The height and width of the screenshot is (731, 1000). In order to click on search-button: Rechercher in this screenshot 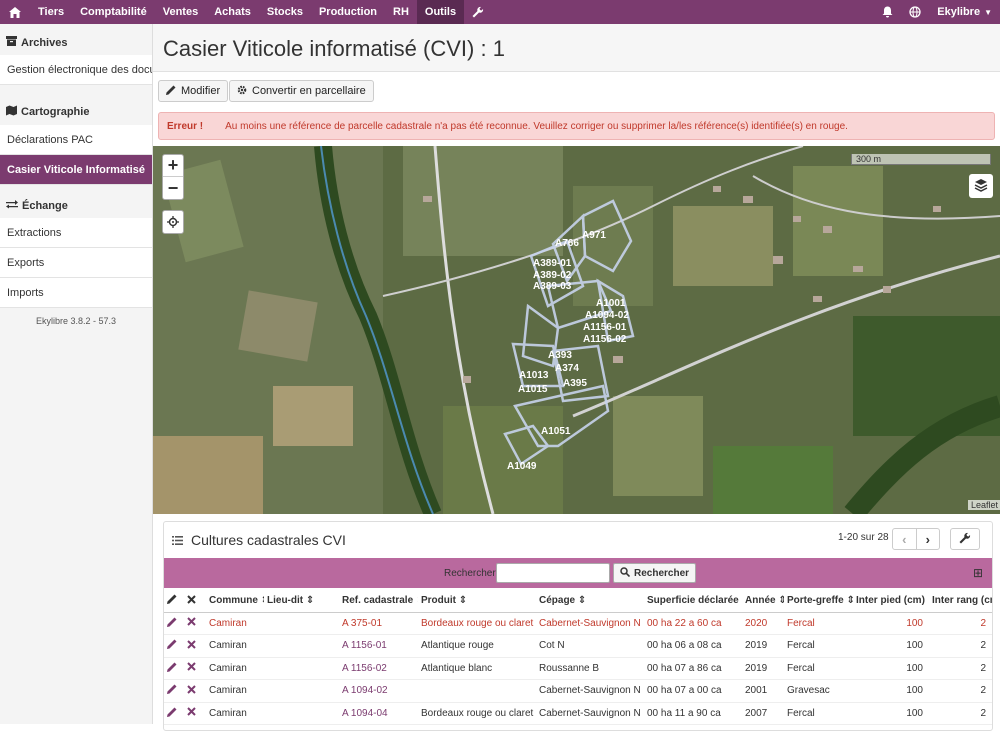, I will do `click(655, 573)`.